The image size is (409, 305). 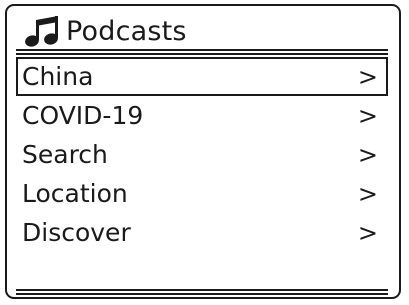 I want to click on menu-item-china: China >, so click(x=202, y=76).